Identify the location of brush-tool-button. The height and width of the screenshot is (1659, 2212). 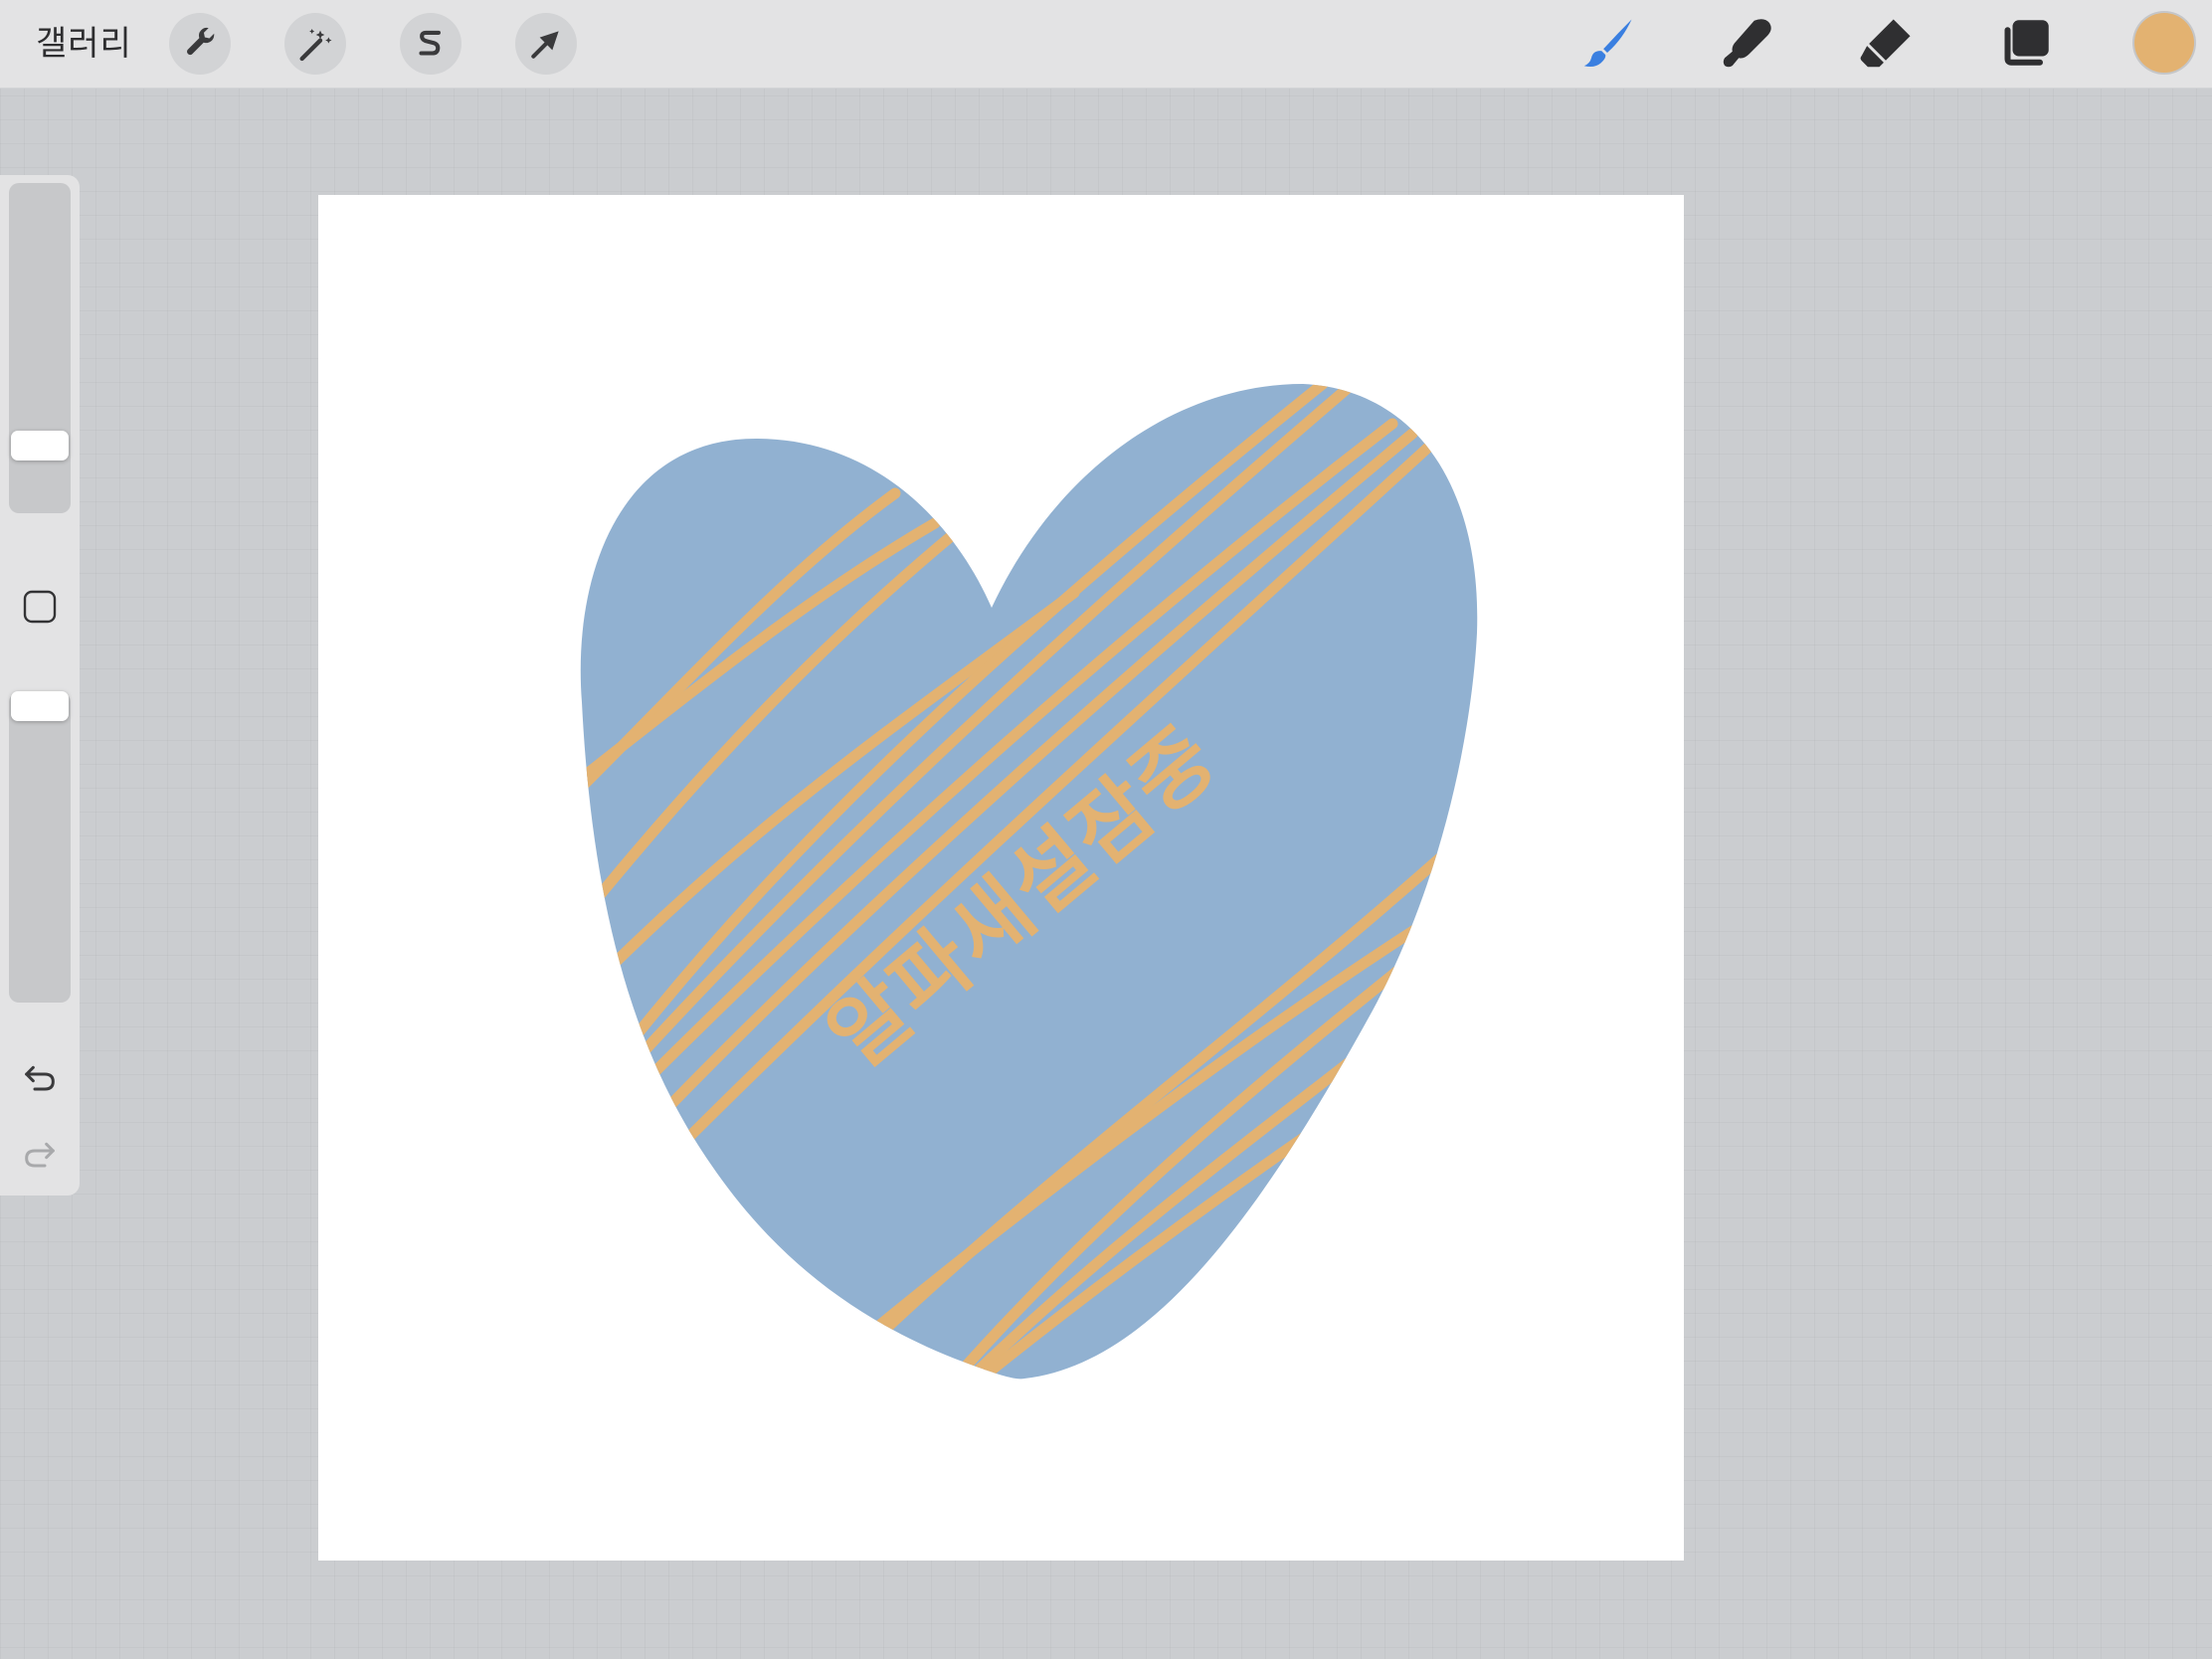
(1607, 44).